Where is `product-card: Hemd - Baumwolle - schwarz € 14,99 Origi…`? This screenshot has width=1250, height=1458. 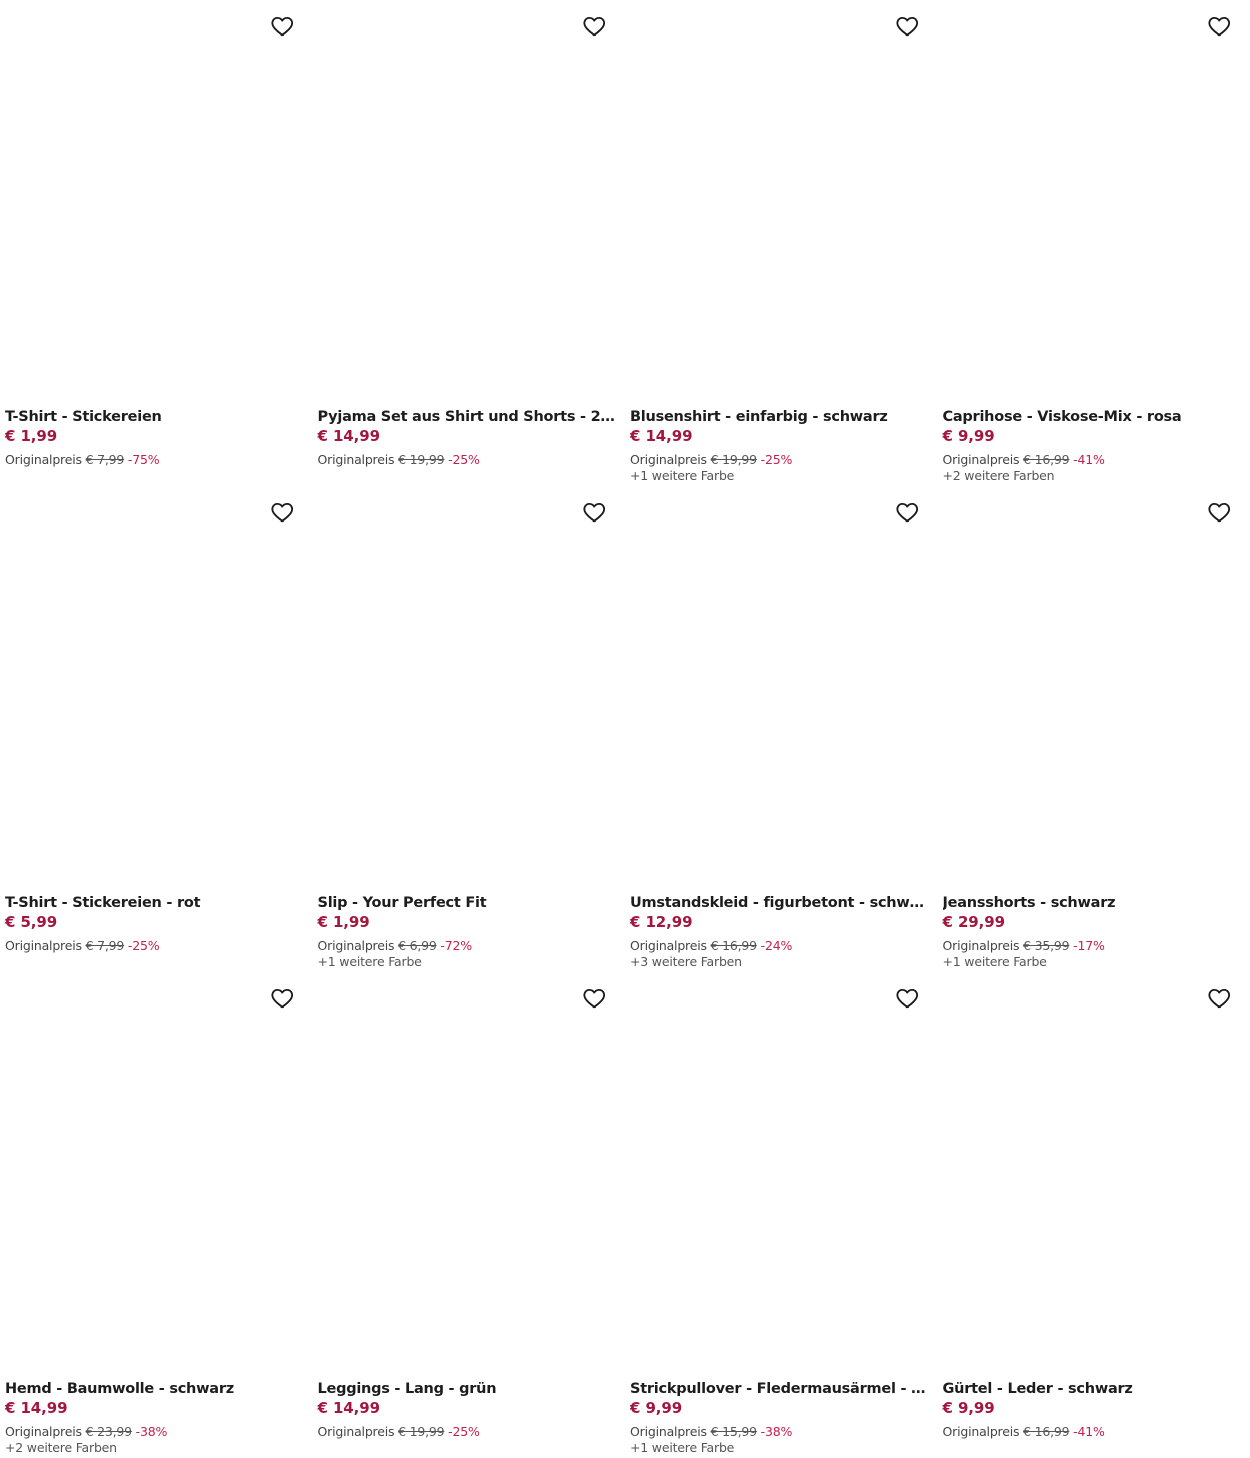
product-card: Hemd - Baumwolle - schwarz € 14,99 Origi… is located at coordinates (156, 1215).